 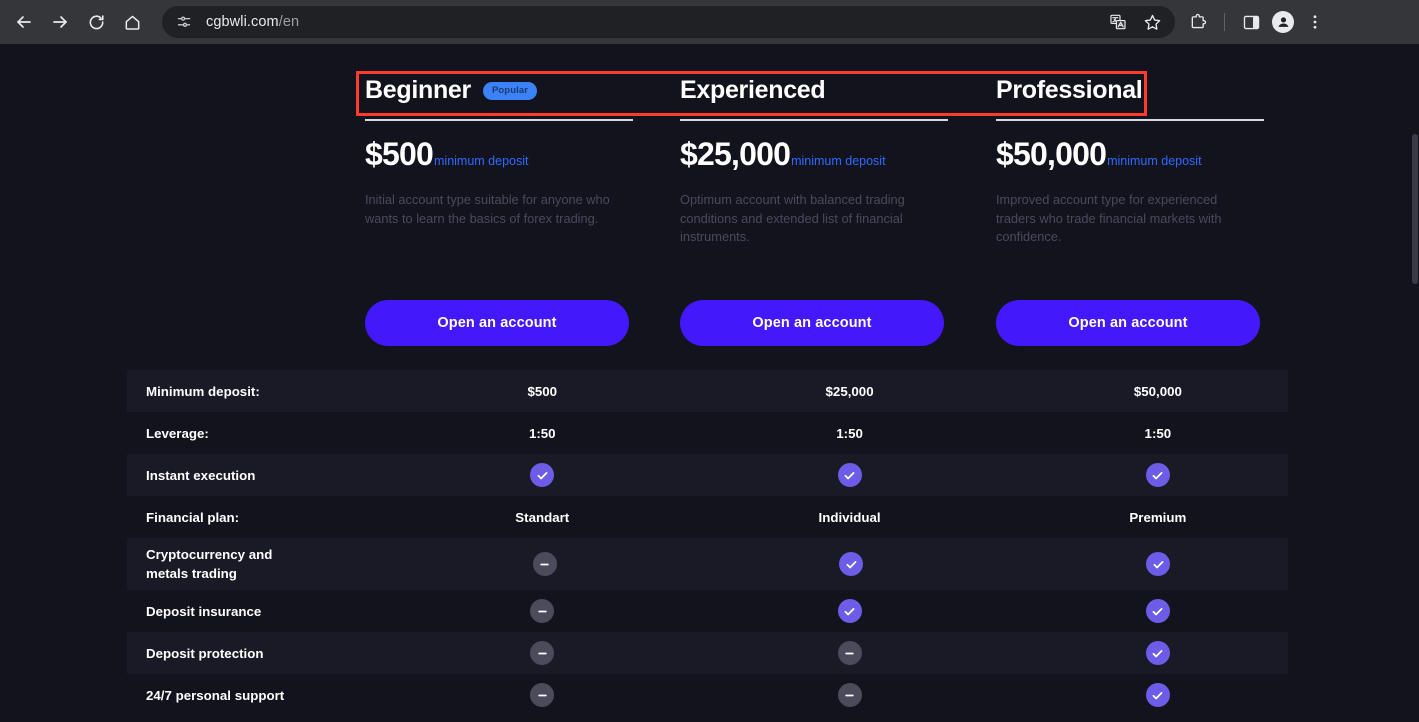 What do you see at coordinates (132, 22) in the screenshot?
I see `home-button` at bounding box center [132, 22].